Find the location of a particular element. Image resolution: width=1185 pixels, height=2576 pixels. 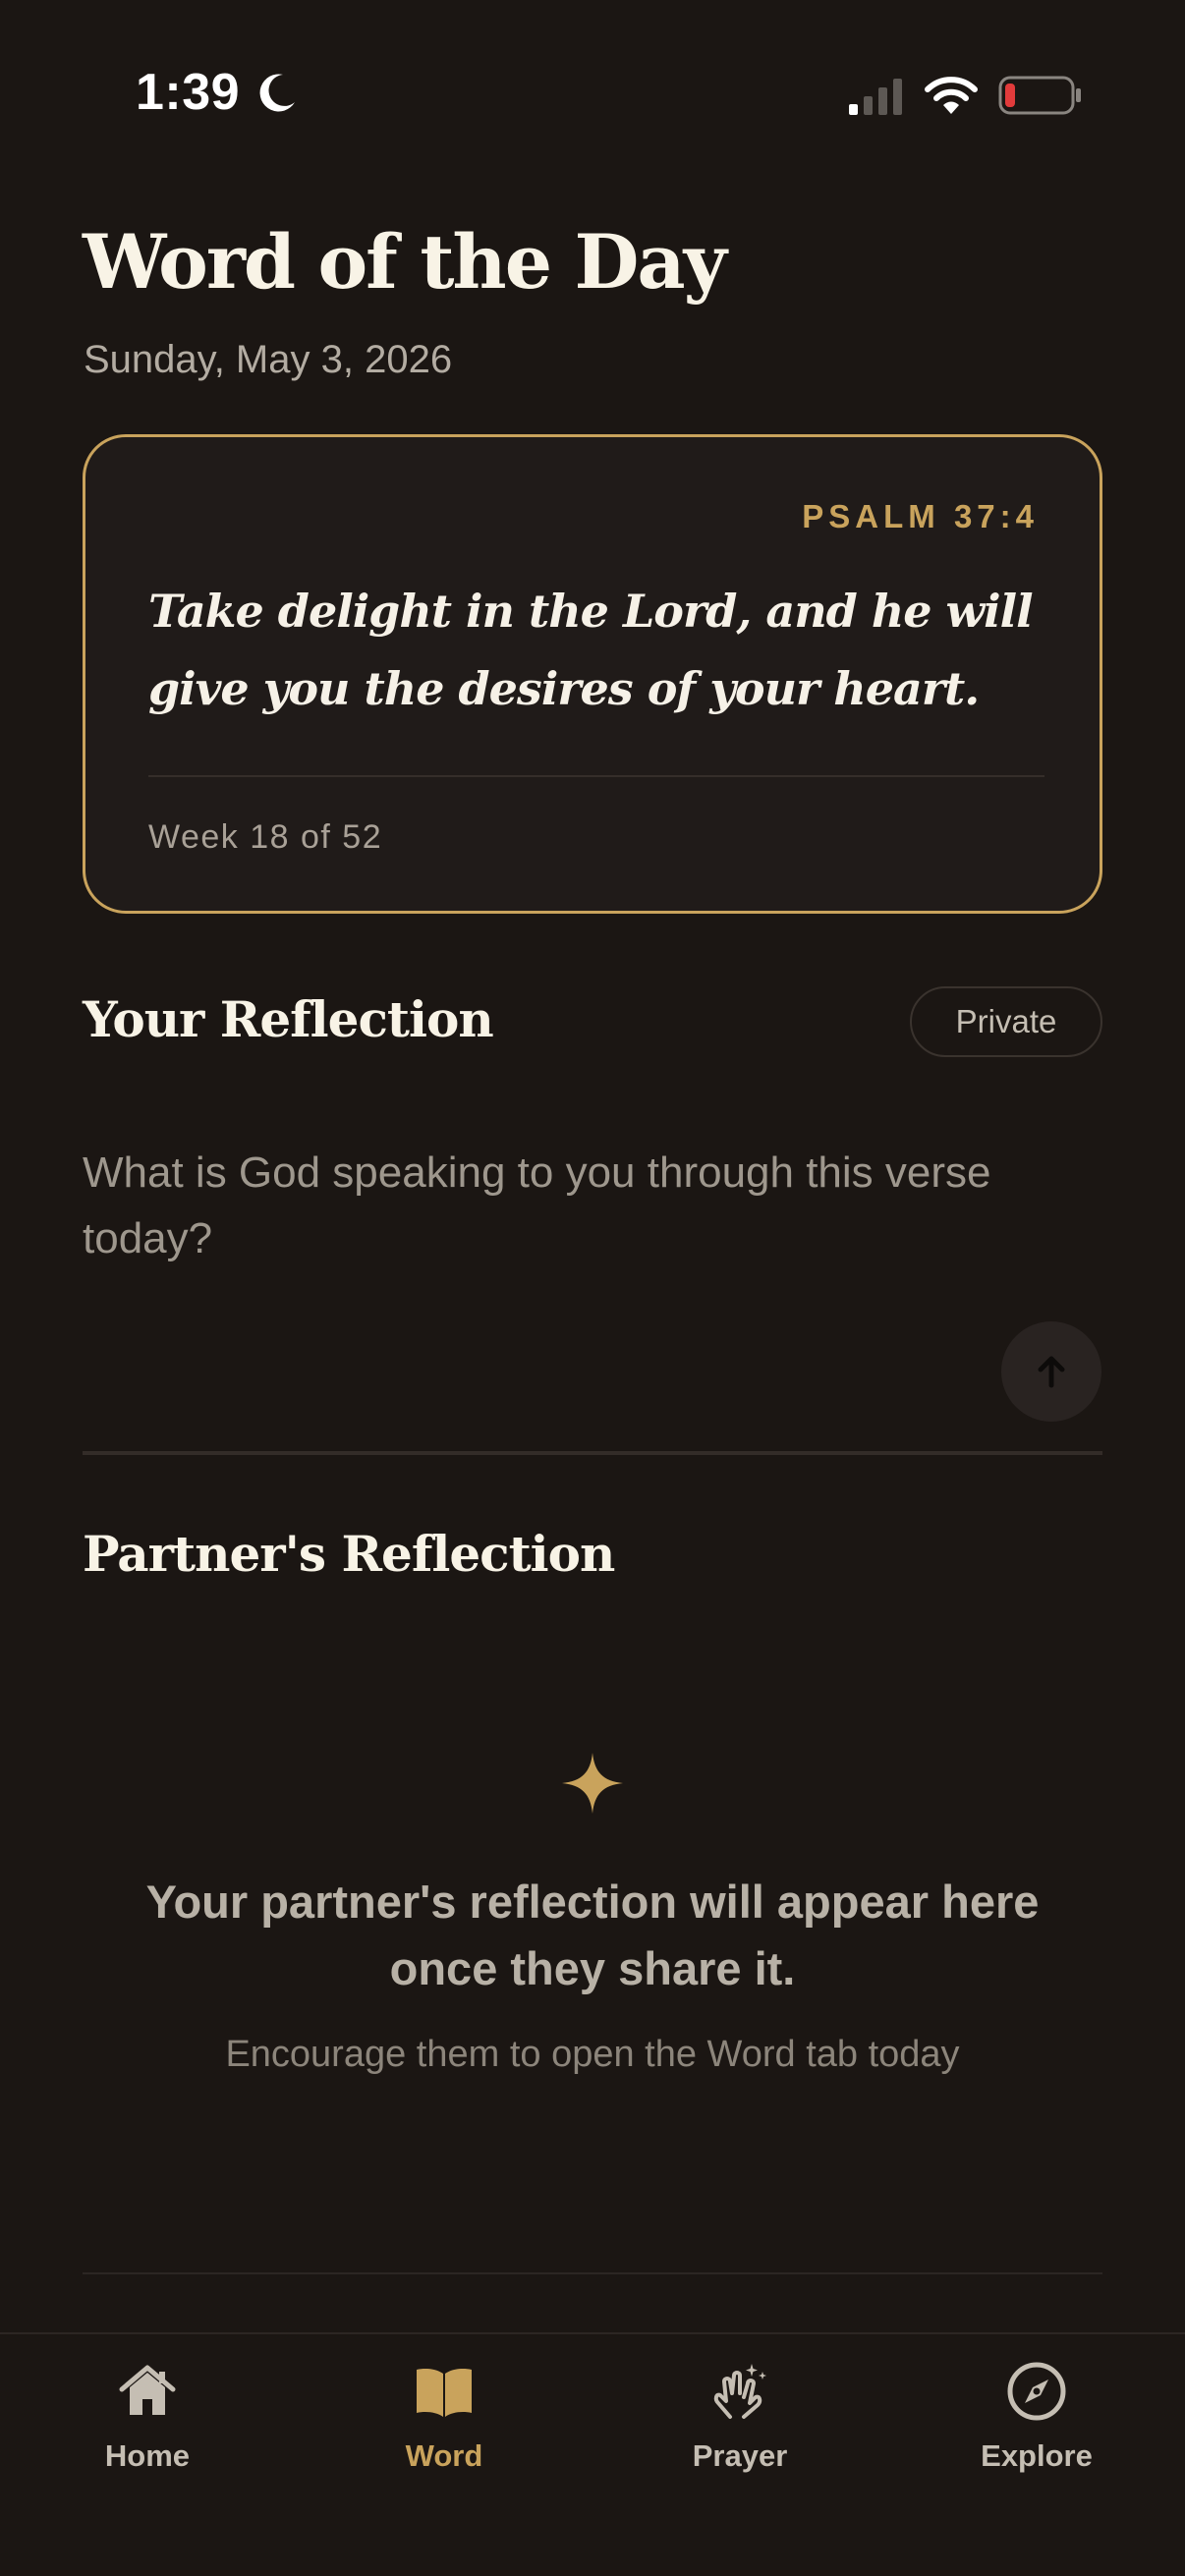

tab-label: Home is located at coordinates (148, 2455).